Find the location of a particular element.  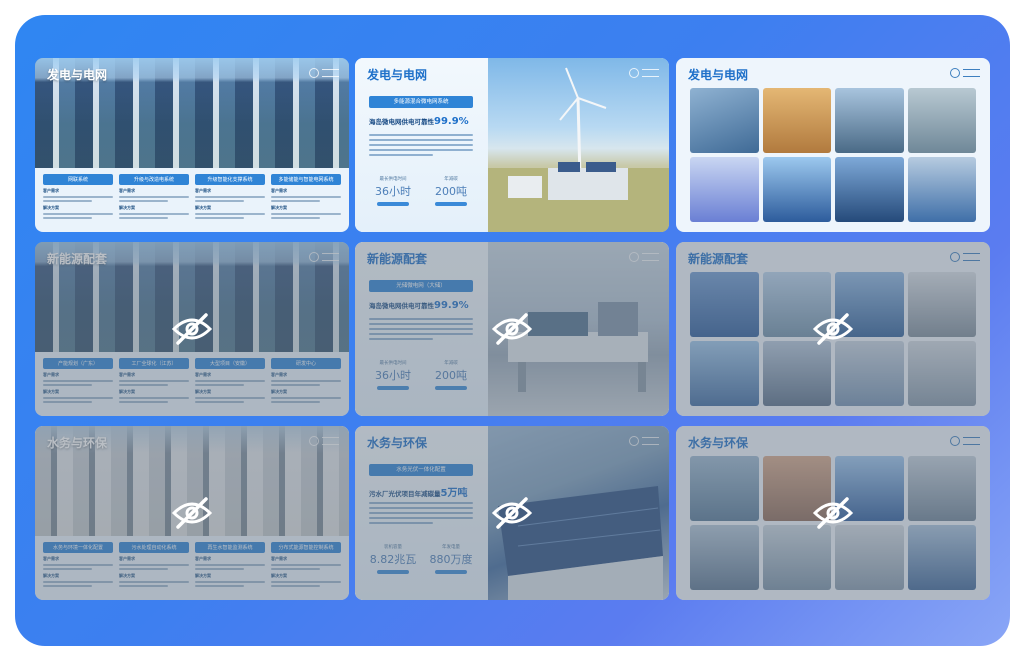

slide-thumbnail-9: 水务与环保 is located at coordinates (833, 513).